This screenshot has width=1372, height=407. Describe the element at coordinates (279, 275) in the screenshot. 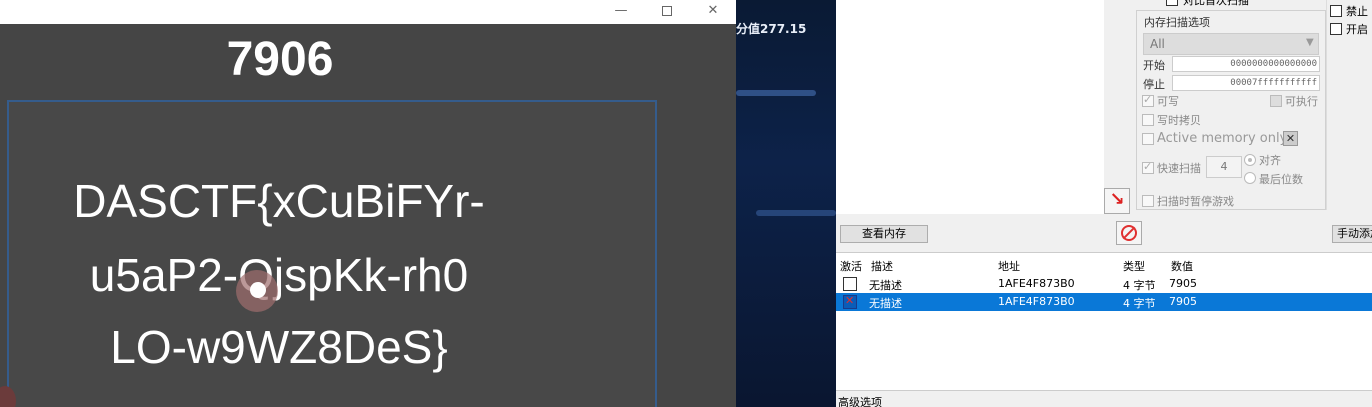

I see `flag-text-line: u5aP2-QjspKk-rh0` at that location.